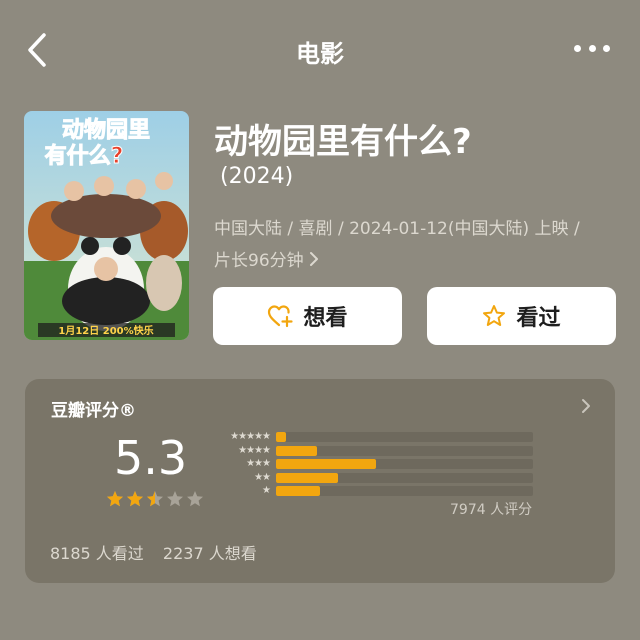  I want to click on movie-duration-link: 片长96分钟, so click(267, 258).